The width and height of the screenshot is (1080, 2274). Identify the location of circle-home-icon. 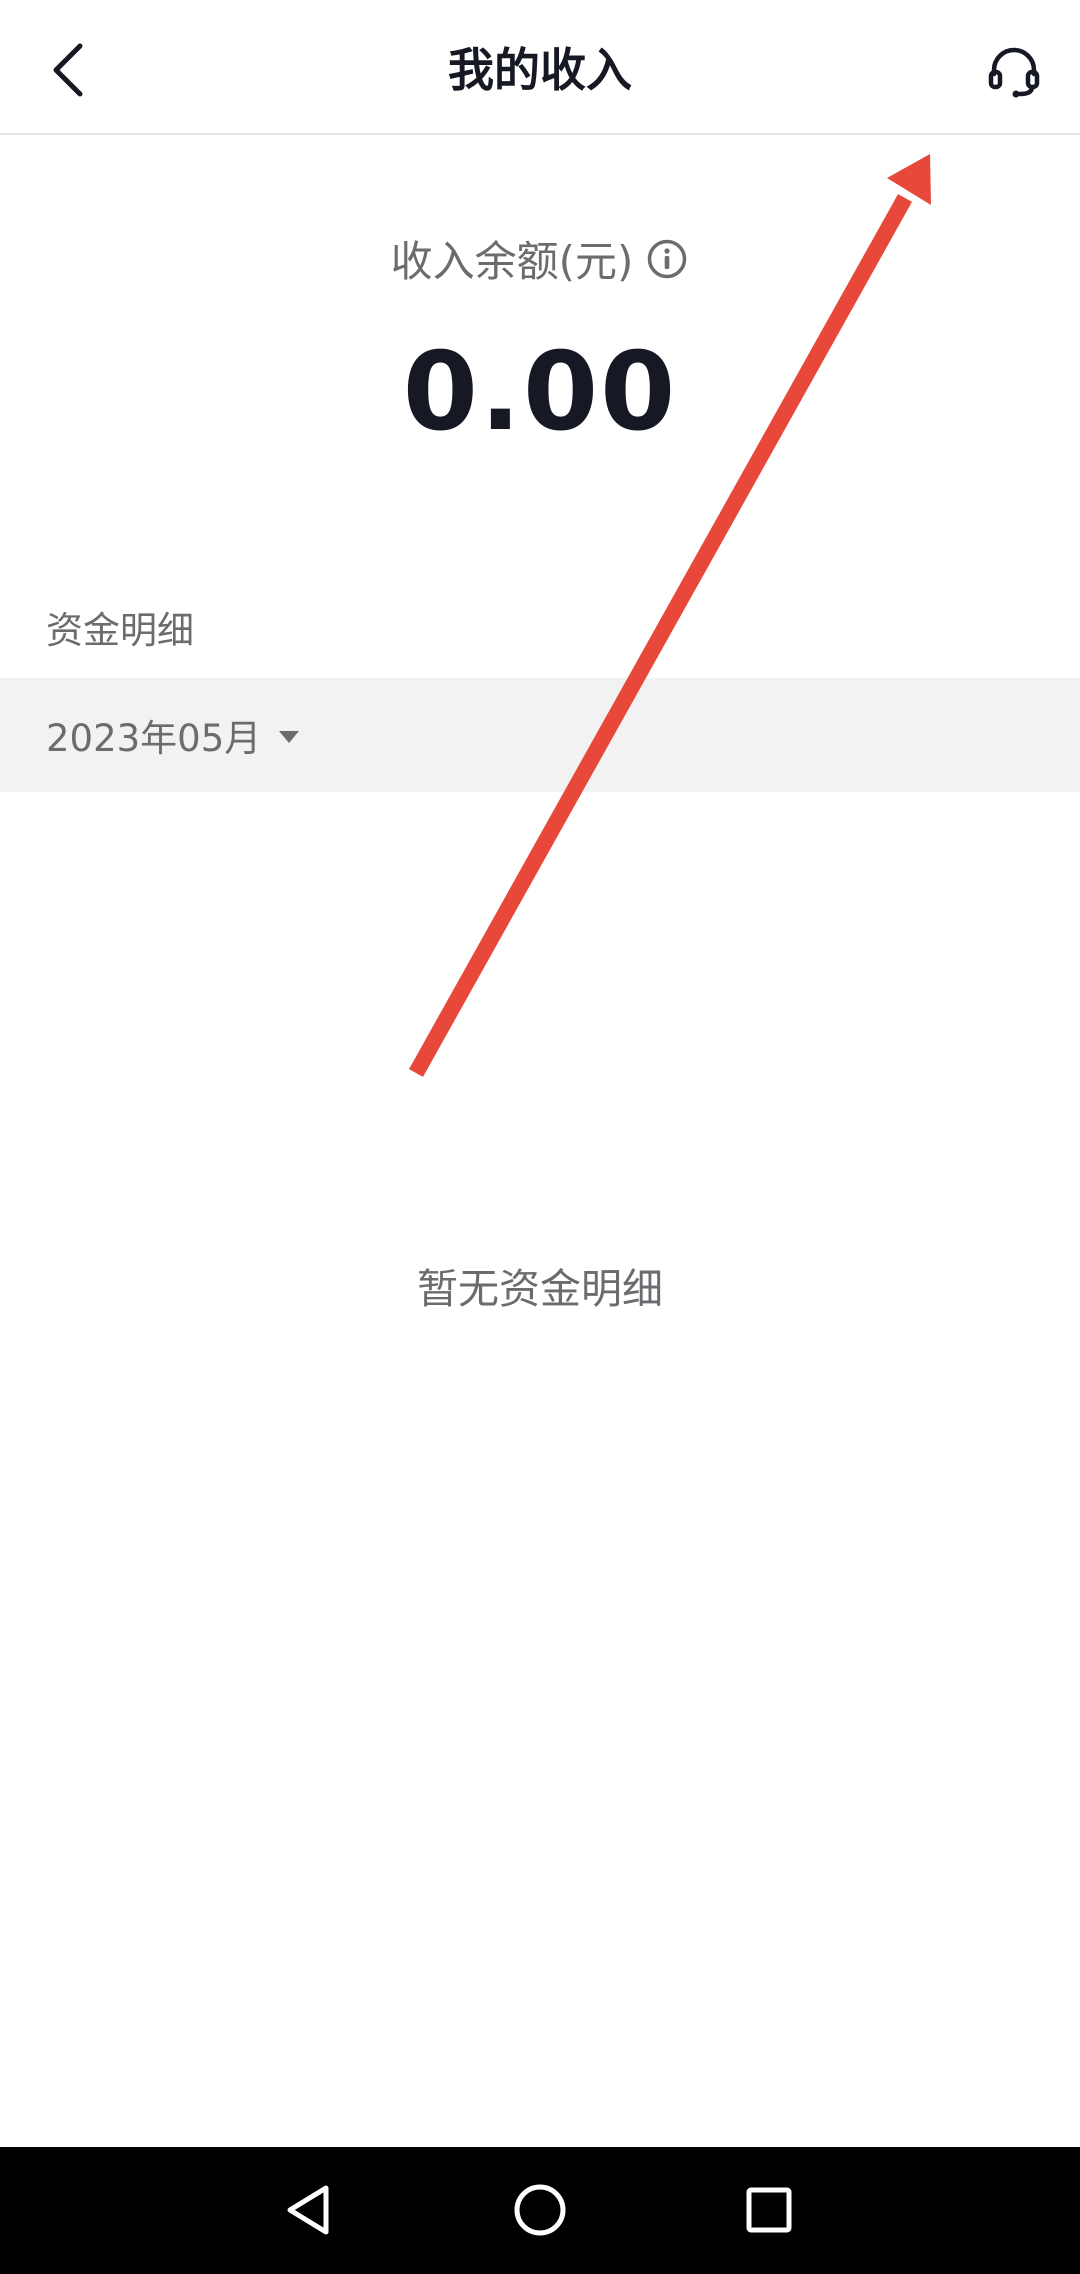
(540, 2210).